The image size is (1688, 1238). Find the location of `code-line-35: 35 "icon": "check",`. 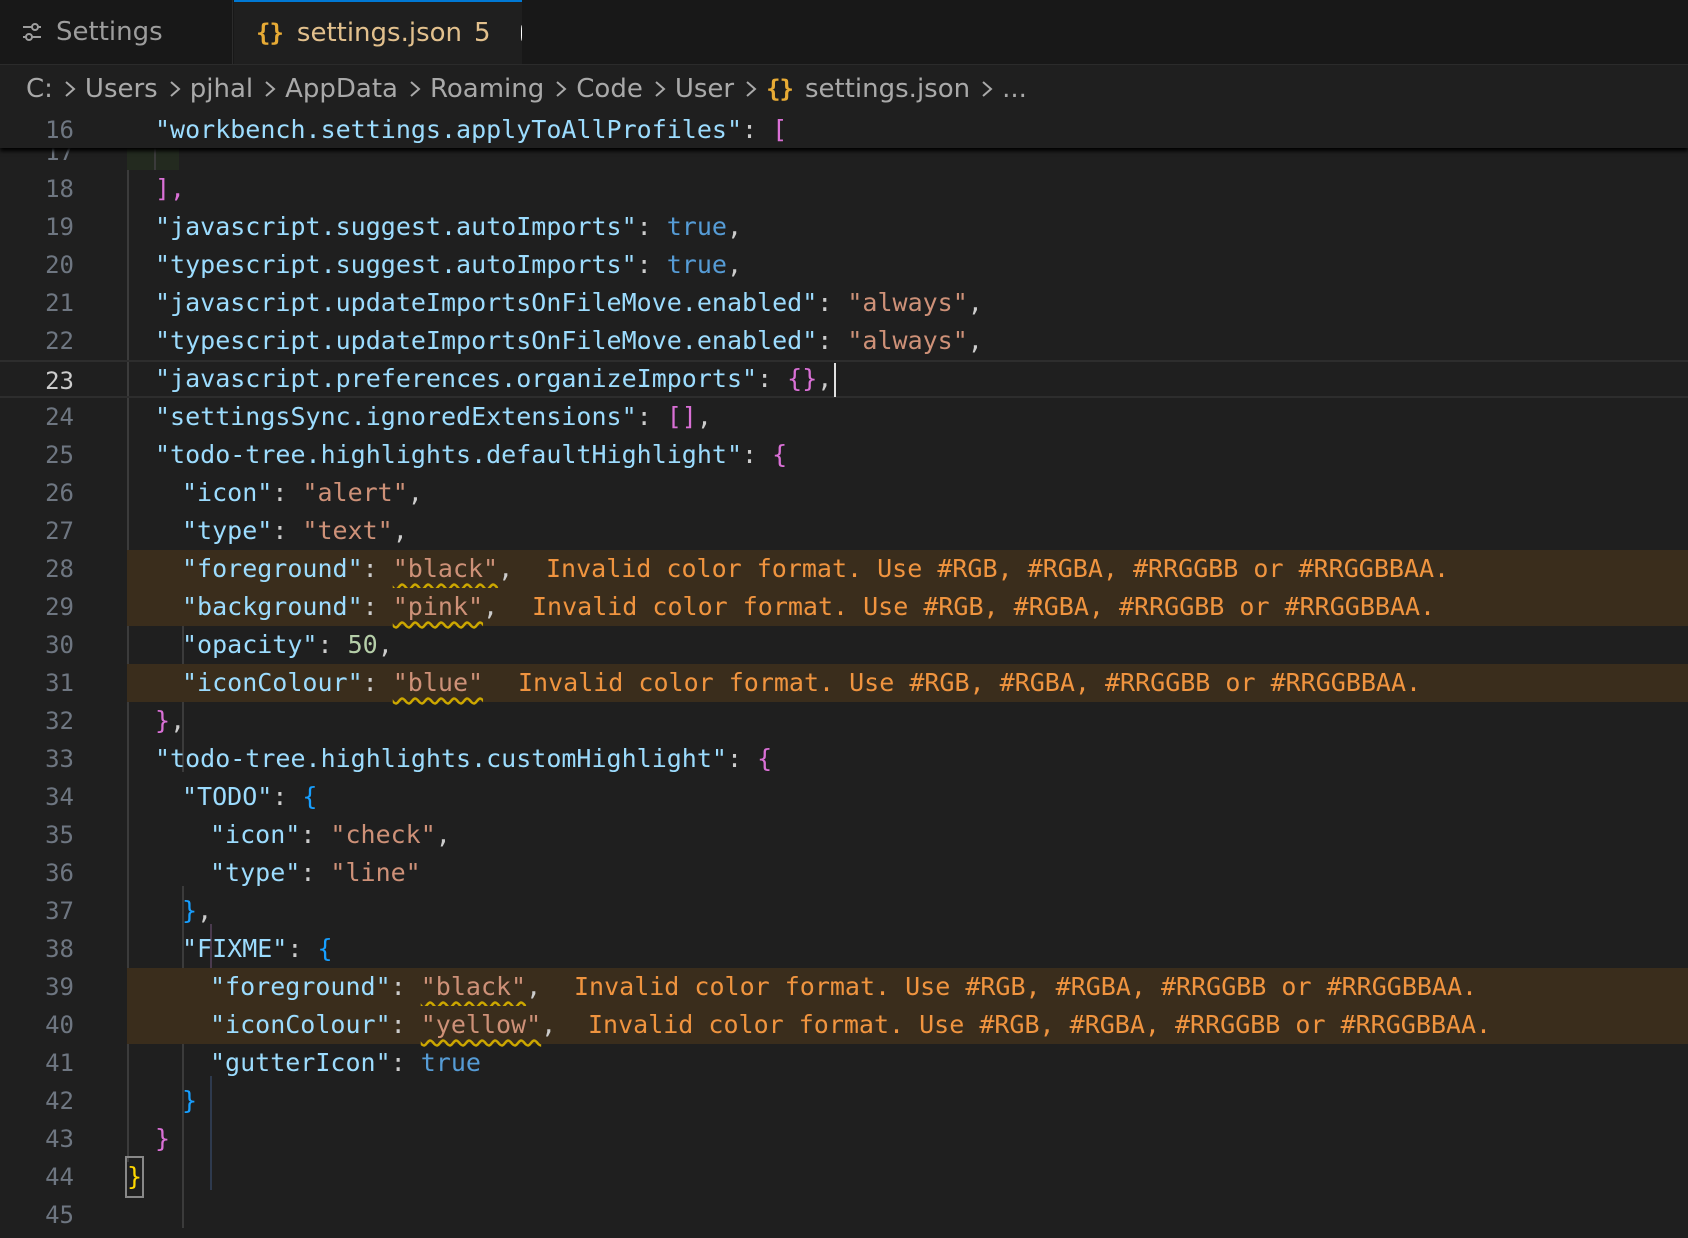

code-line-35: 35 "icon": "check", is located at coordinates (844, 835).